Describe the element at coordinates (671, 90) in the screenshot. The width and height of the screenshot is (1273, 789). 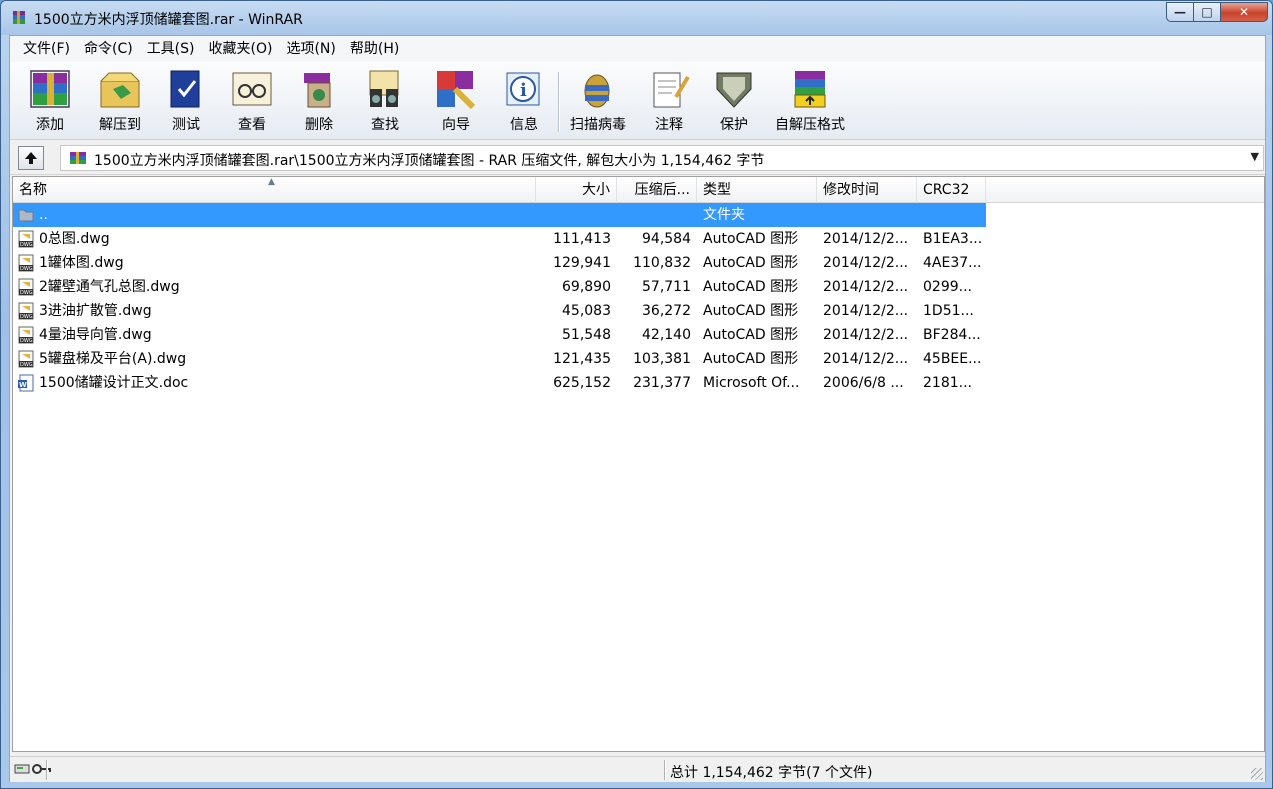
I see `comment-icon` at that location.